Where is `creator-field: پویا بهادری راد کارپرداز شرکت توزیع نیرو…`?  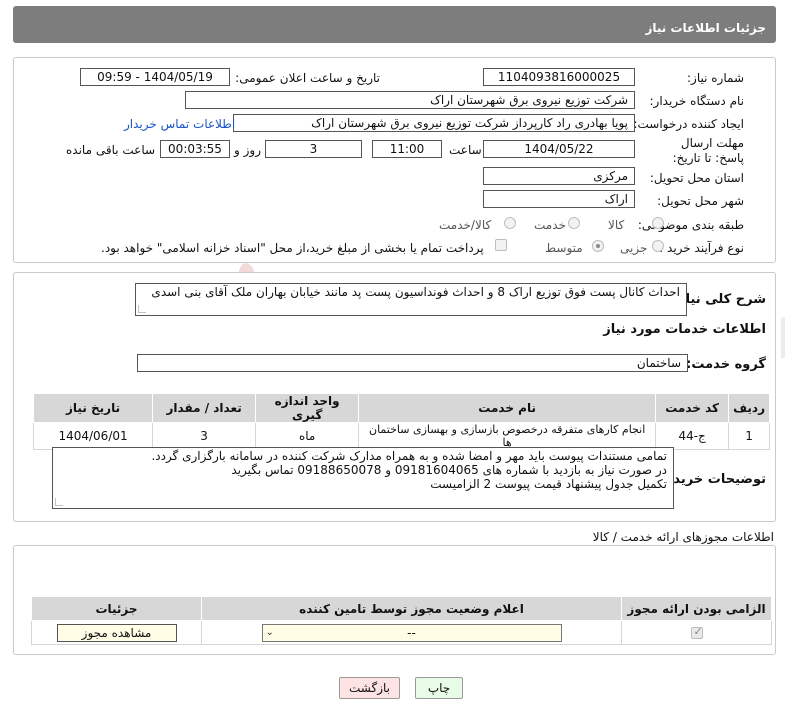
creator-field: پویا بهادری راد کارپرداز شرکت توزیع نیرو… is located at coordinates (434, 123).